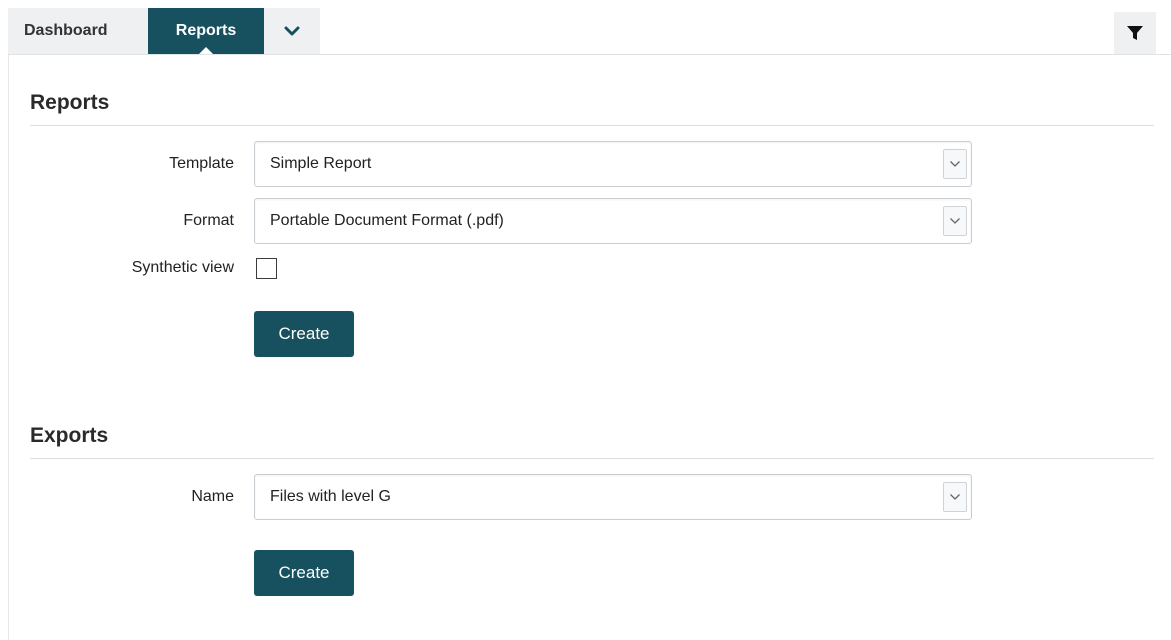 The image size is (1171, 640). I want to click on tab-dashboard-label: Dashboard, so click(66, 30).